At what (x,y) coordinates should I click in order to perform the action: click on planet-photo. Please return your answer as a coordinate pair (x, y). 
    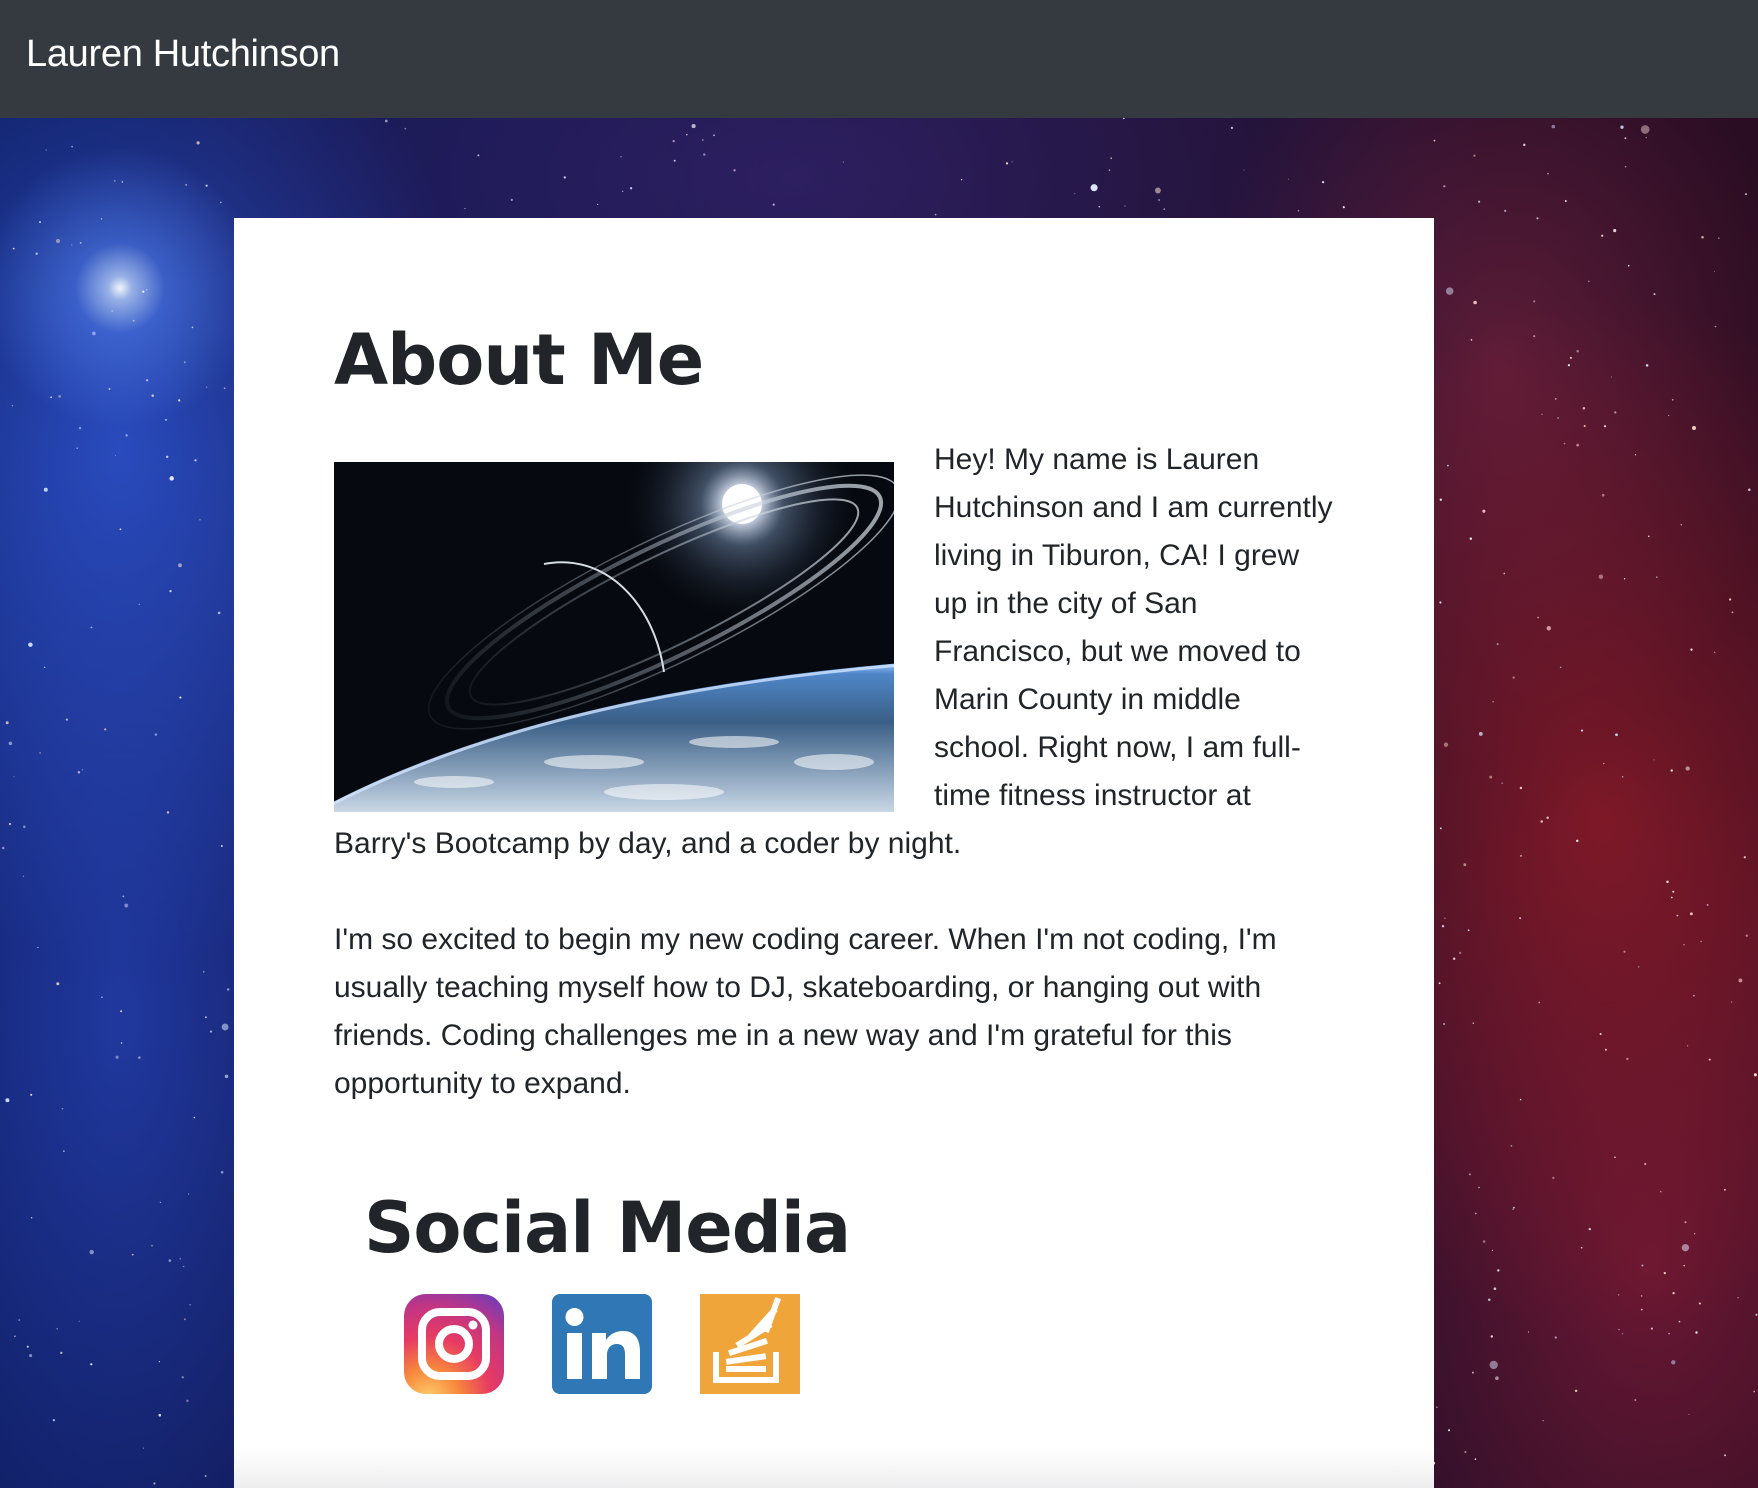
    Looking at the image, I should click on (614, 637).